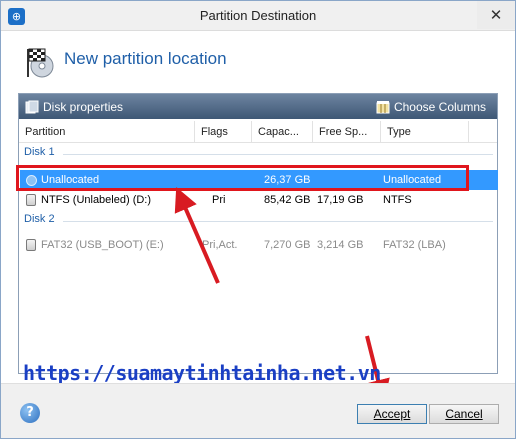 The width and height of the screenshot is (516, 439). I want to click on page-title: New partition location, so click(145, 58).